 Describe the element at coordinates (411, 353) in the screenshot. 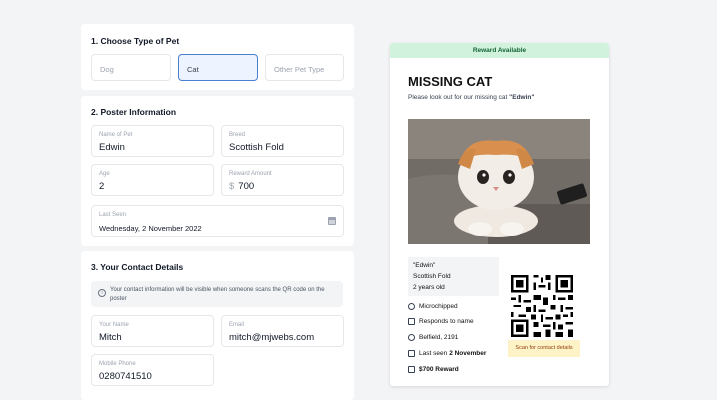

I see `calendar-small-icon` at that location.